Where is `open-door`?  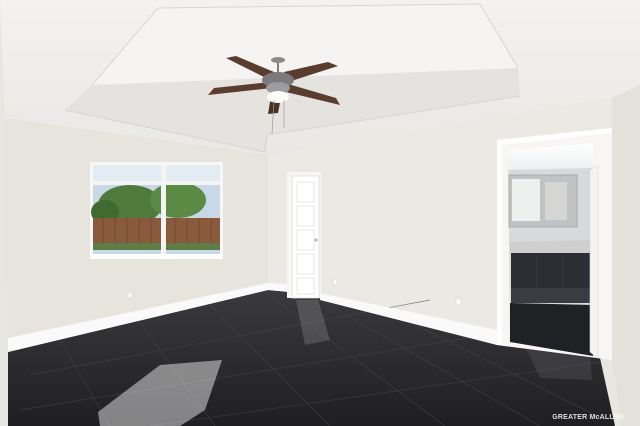
open-door is located at coordinates (594, 261).